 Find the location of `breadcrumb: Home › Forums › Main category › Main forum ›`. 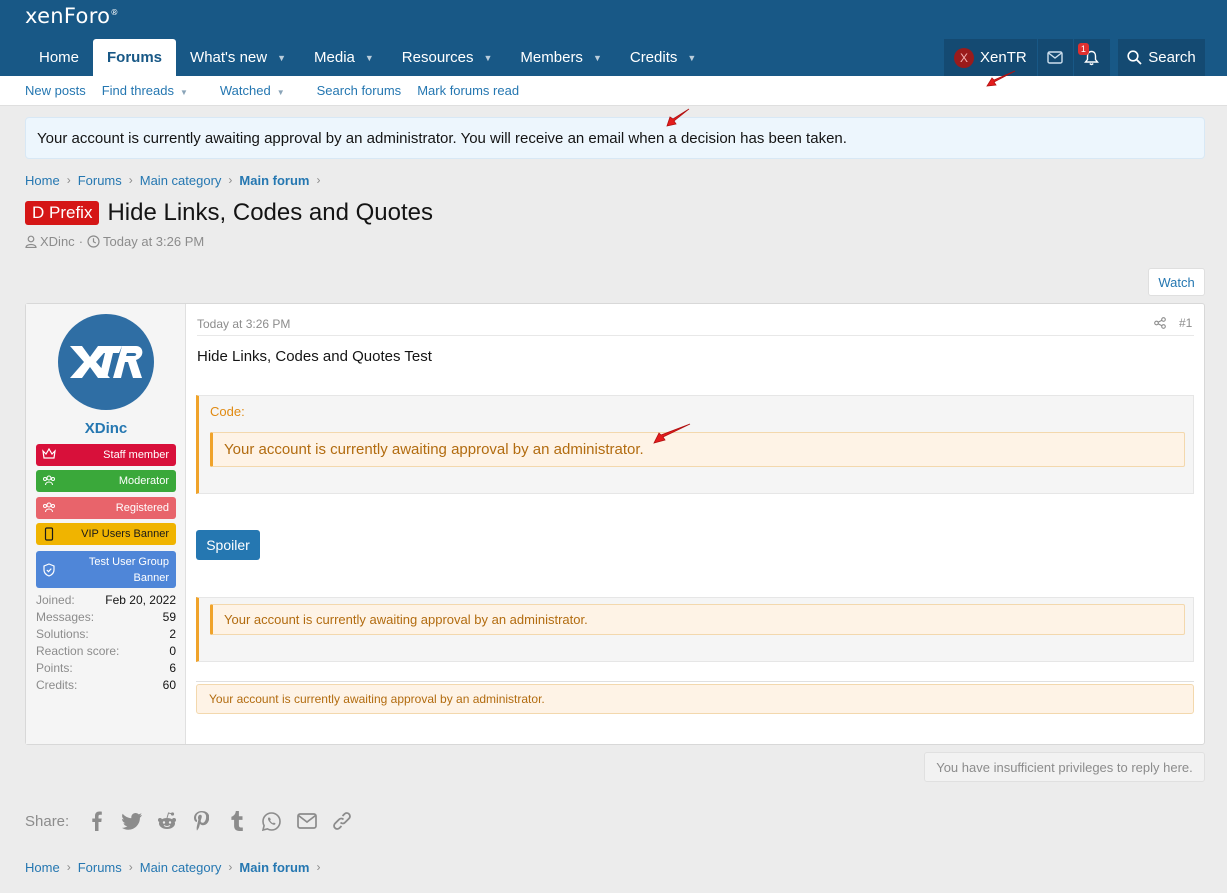

breadcrumb: Home › Forums › Main category › Main forum › is located at coordinates (176, 180).